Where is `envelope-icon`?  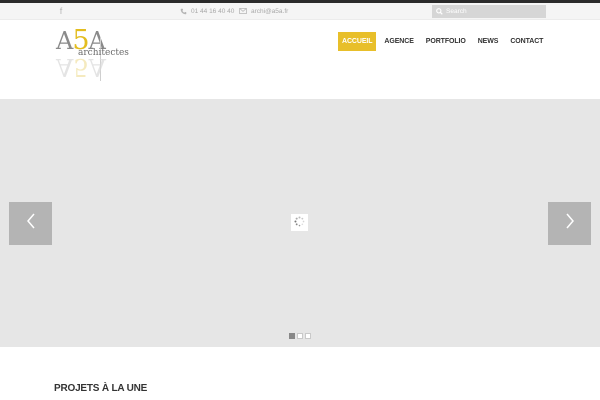
envelope-icon is located at coordinates (243, 11).